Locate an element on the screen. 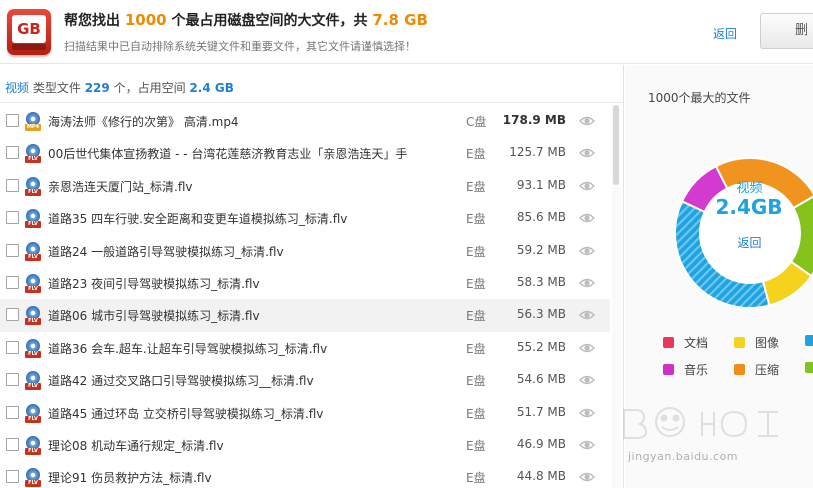 This screenshot has height=488, width=813. file-name: 道路23 夜间引导驾驶模拟练习_标清.flv is located at coordinates (154, 283).